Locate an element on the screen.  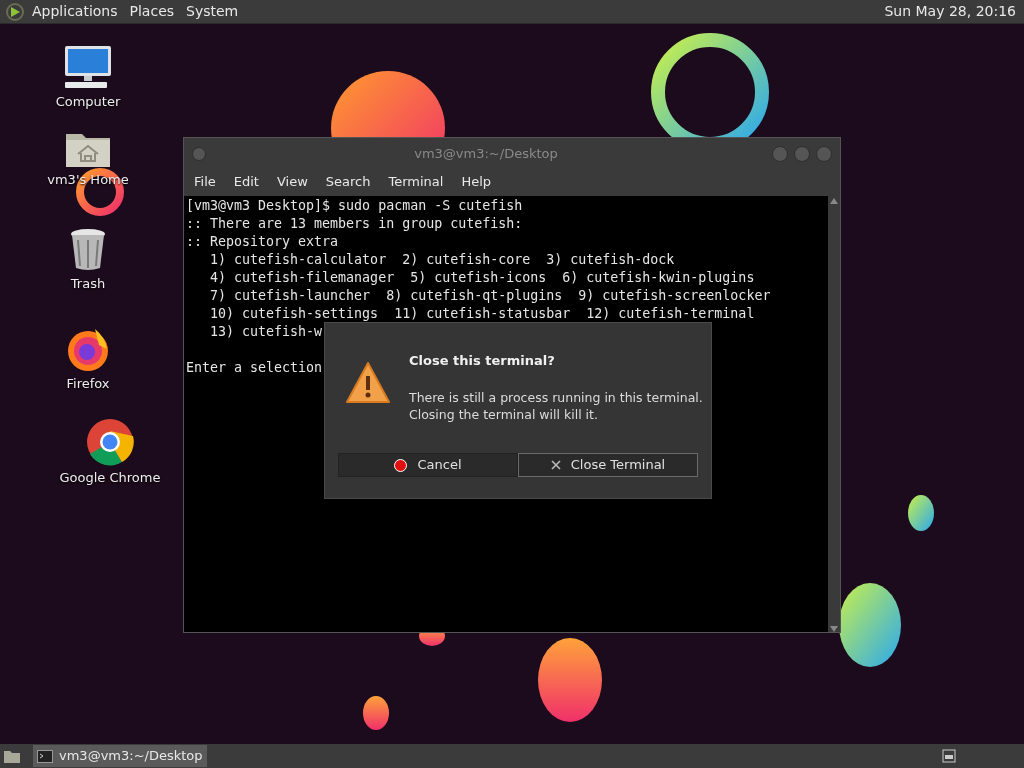
menu-item: Edit is located at coordinates (246, 182).